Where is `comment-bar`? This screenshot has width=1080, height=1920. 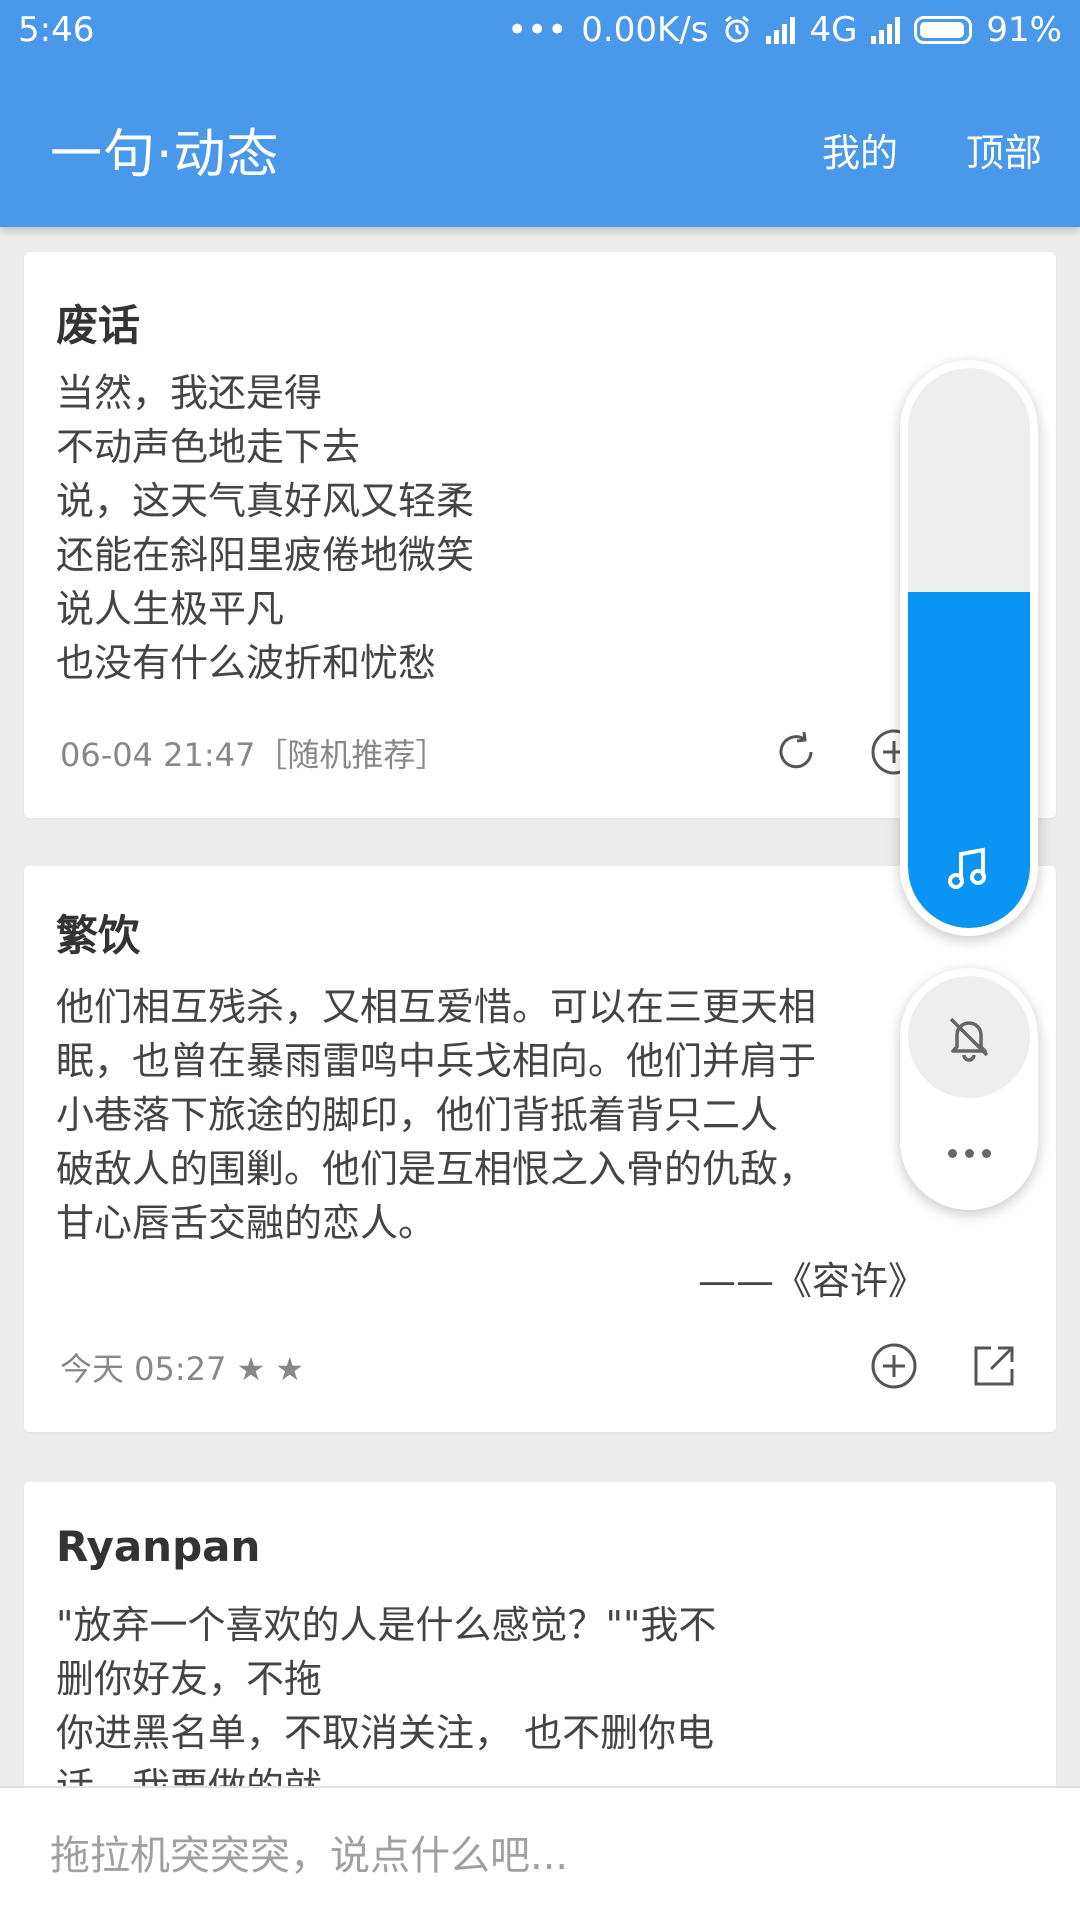 comment-bar is located at coordinates (540, 1853).